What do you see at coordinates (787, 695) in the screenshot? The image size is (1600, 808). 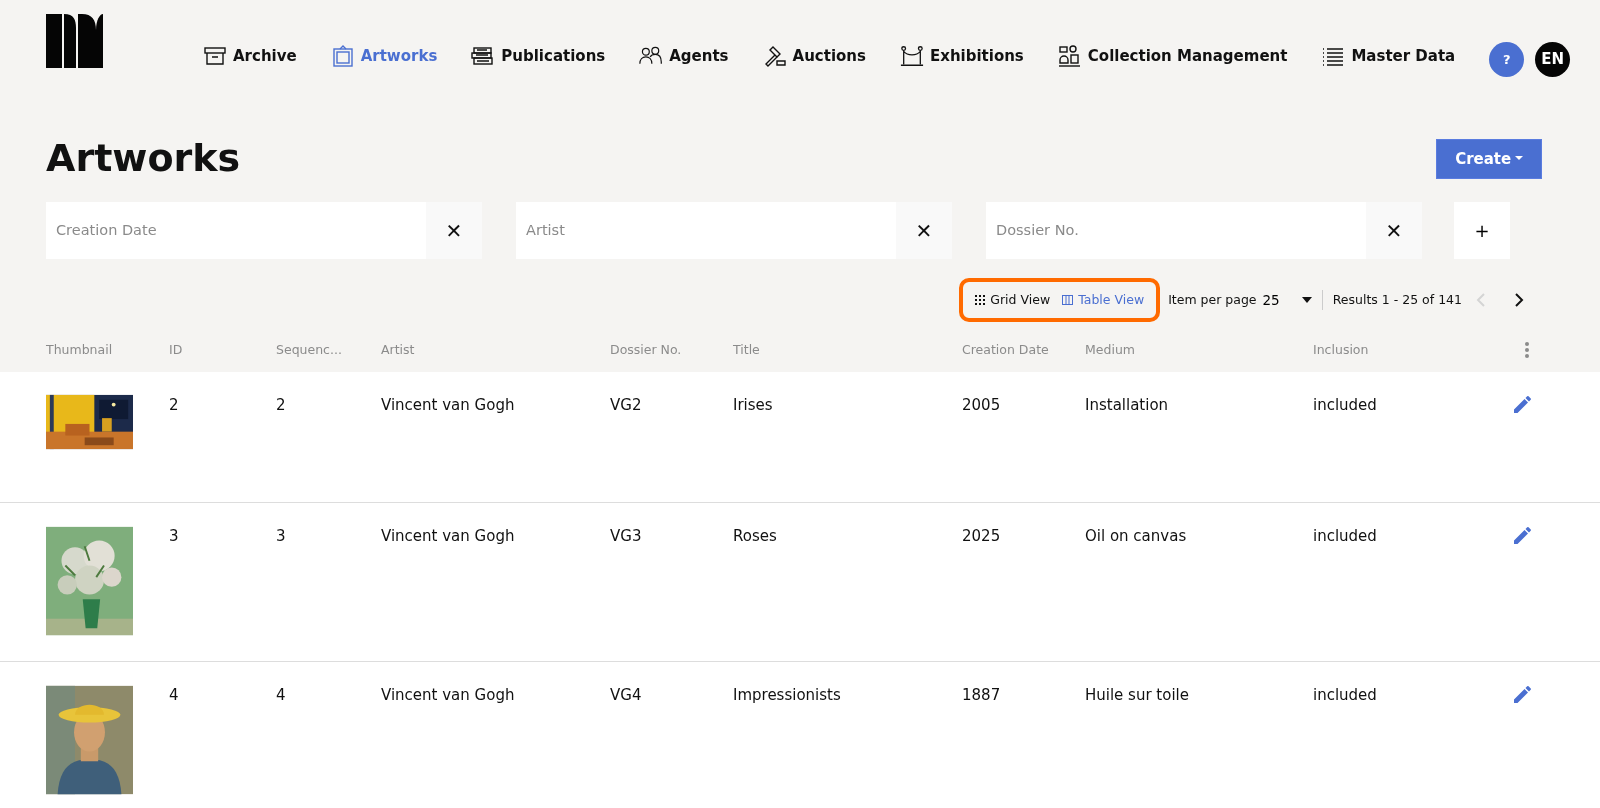 I see `table-cell-text: Impressionists` at bounding box center [787, 695].